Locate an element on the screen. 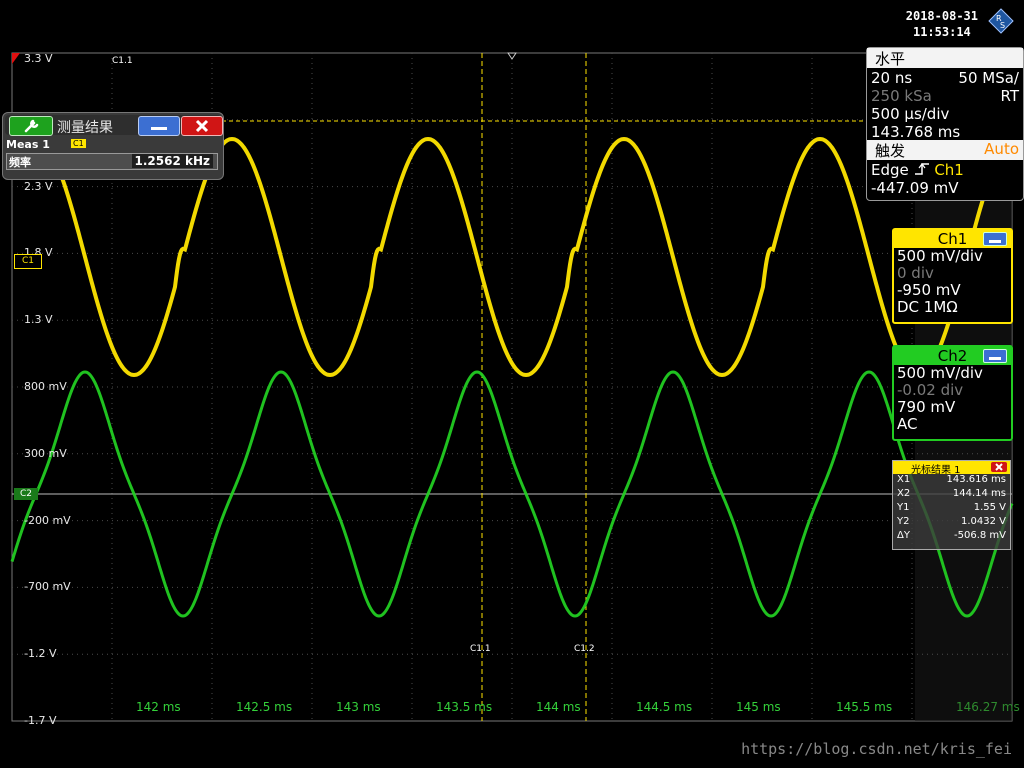 The image size is (1024, 768). horizontal-resolution: 20 ns is located at coordinates (892, 78).